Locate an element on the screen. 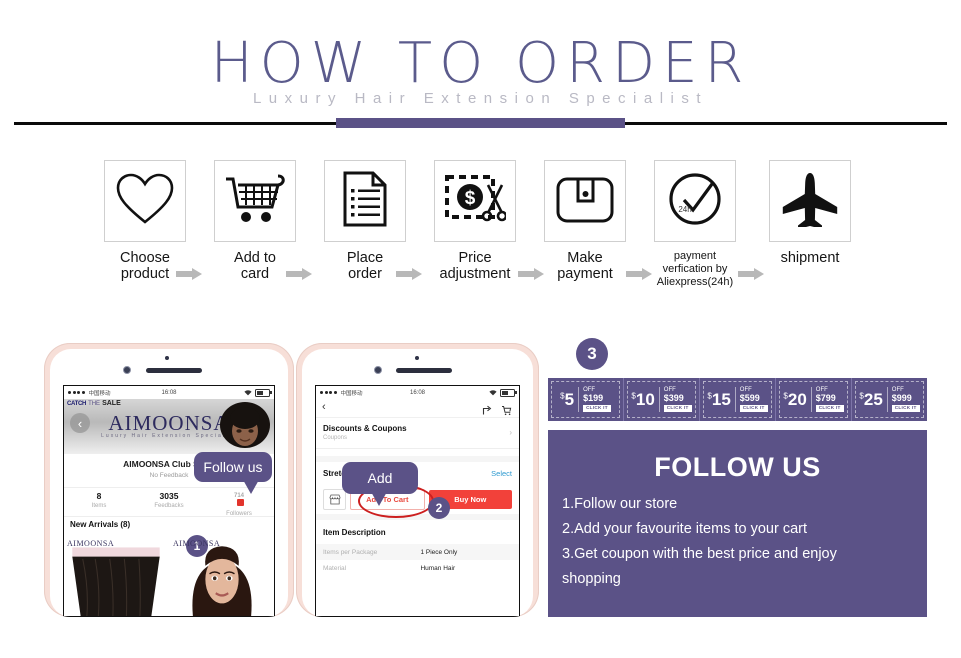  step-shipment: shipment is located at coordinates (810, 213).